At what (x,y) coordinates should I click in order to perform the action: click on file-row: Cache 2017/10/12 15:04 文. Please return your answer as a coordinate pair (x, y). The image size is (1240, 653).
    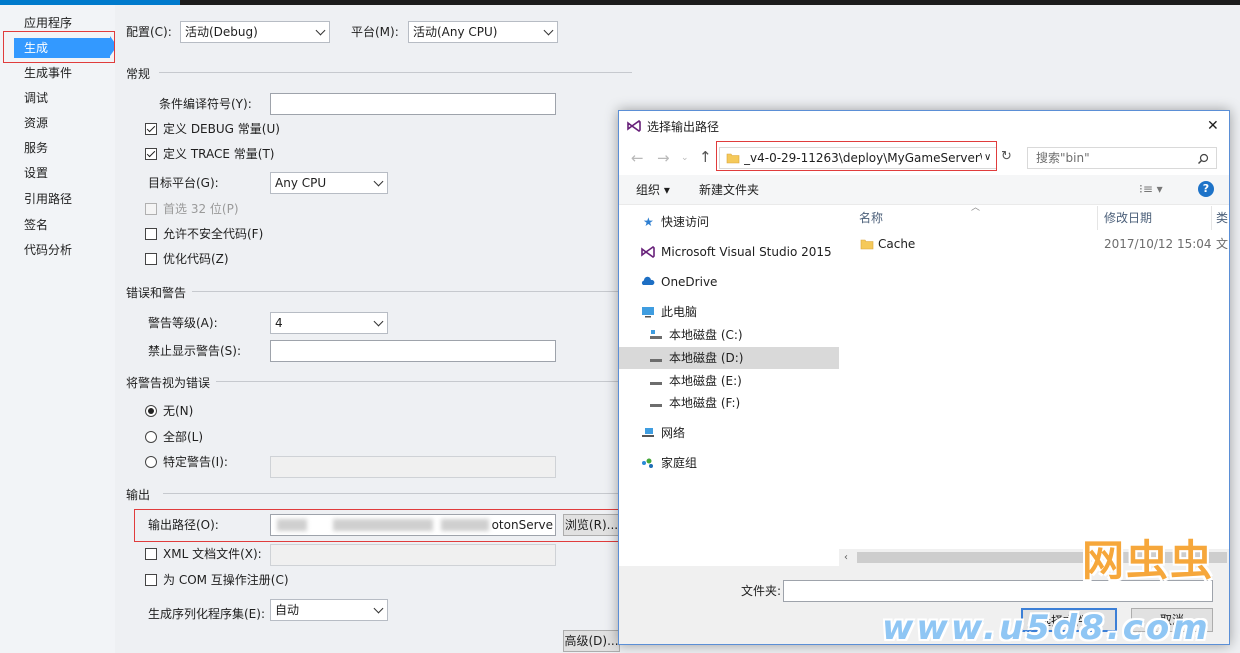
    Looking at the image, I should click on (1034, 244).